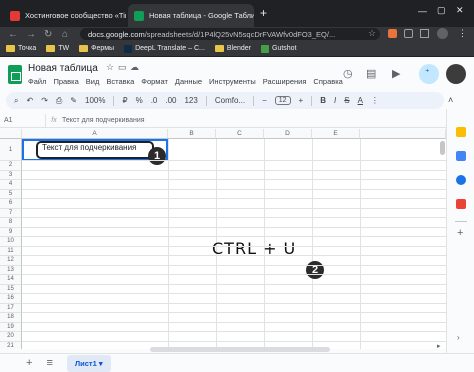 Image resolution: width=474 pixels, height=372 pixels. I want to click on all-sheets-icon: ≡, so click(49, 363).